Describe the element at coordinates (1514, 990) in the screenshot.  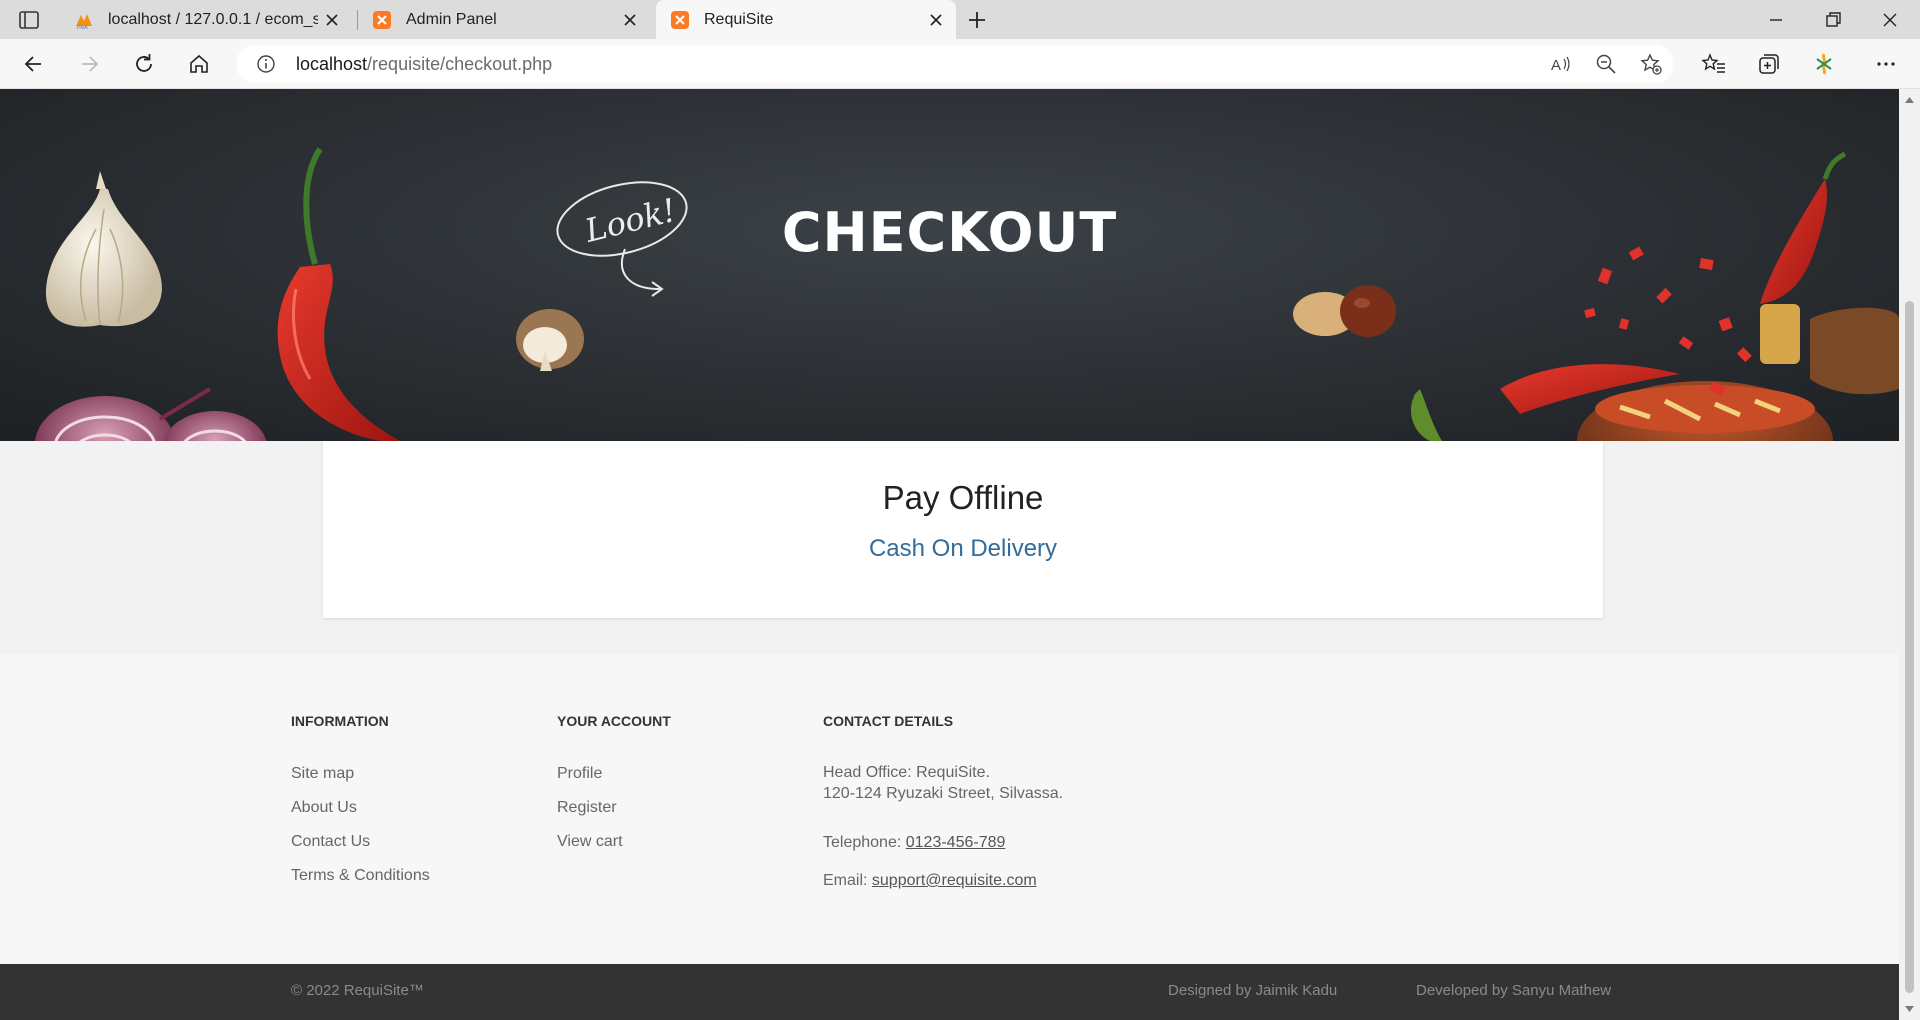
I see `developed-by-text: Developed by Sanyu Mathew` at that location.